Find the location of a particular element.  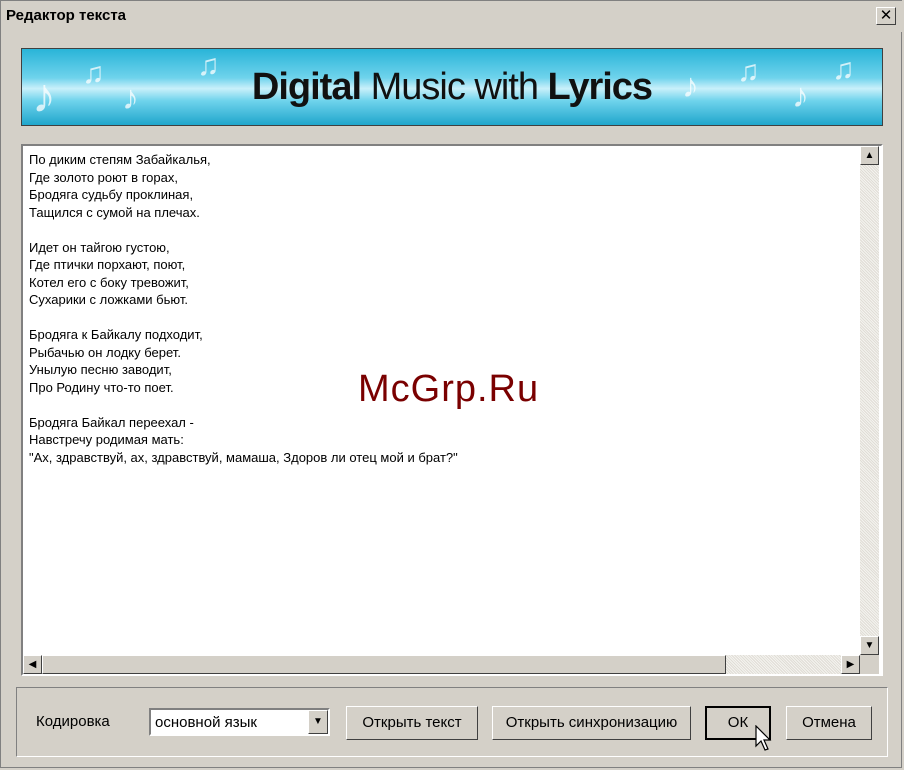

open-text-button: Открыть текст is located at coordinates (412, 723).